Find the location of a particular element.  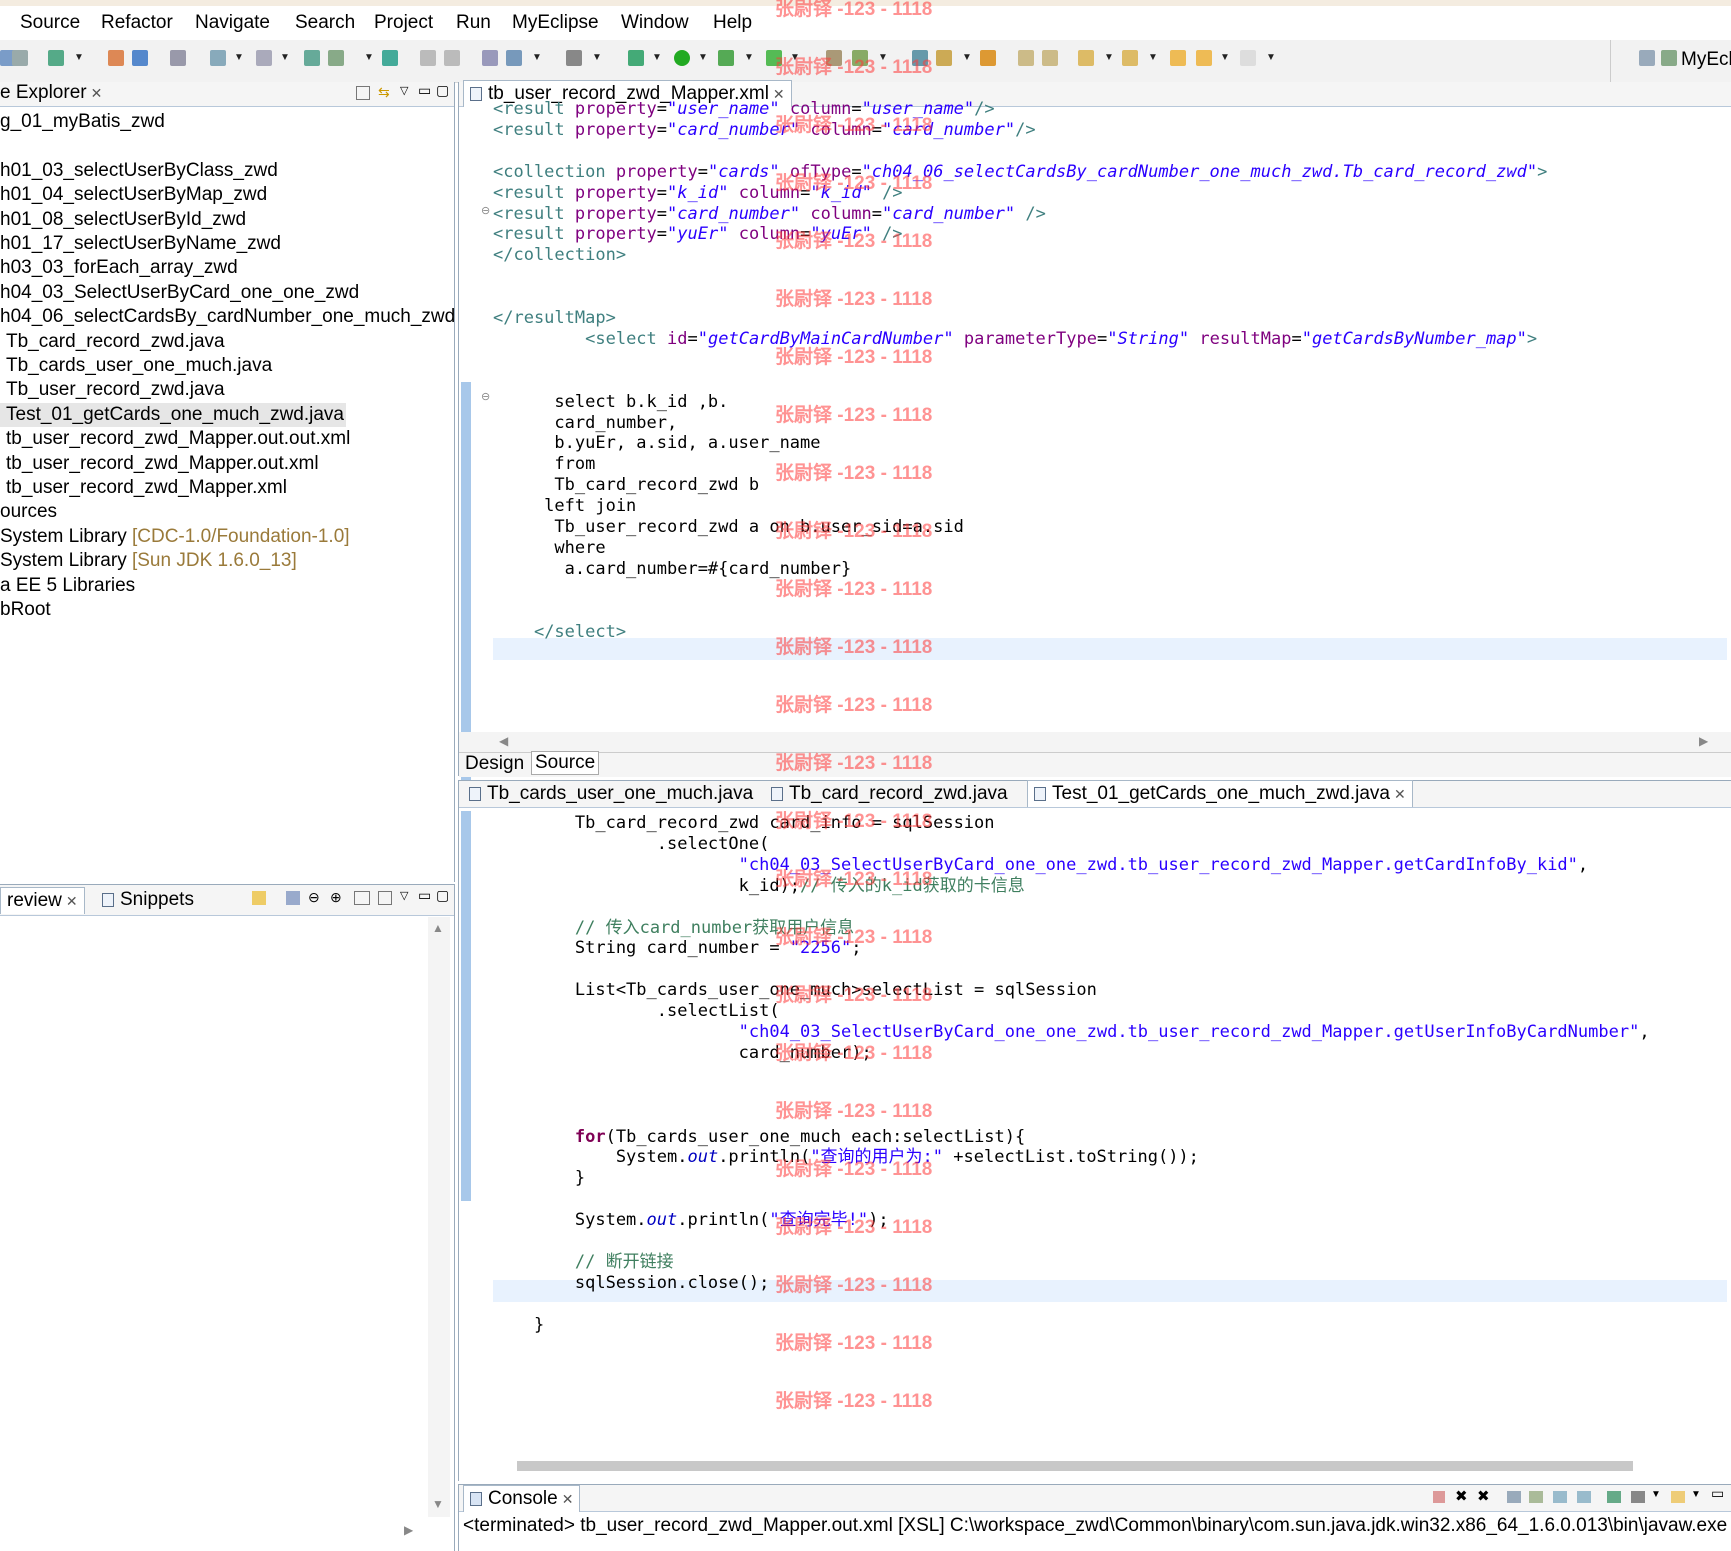

tree-item: h01_04_selectUserByMap_zwd is located at coordinates (133, 195).